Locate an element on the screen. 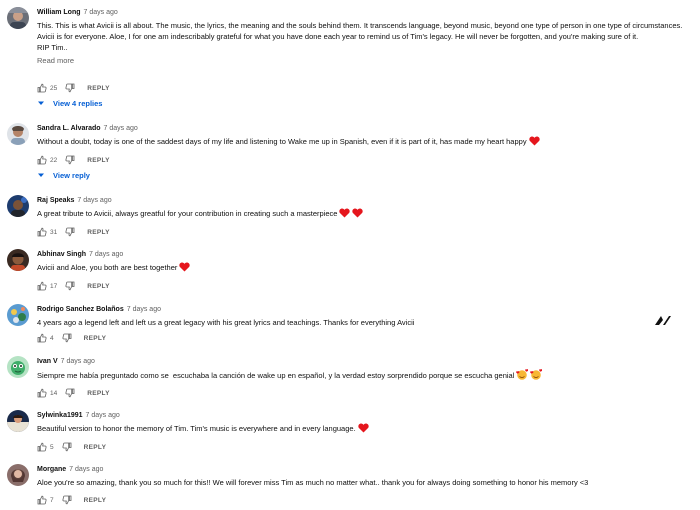  like-count: 14 is located at coordinates (54, 393).